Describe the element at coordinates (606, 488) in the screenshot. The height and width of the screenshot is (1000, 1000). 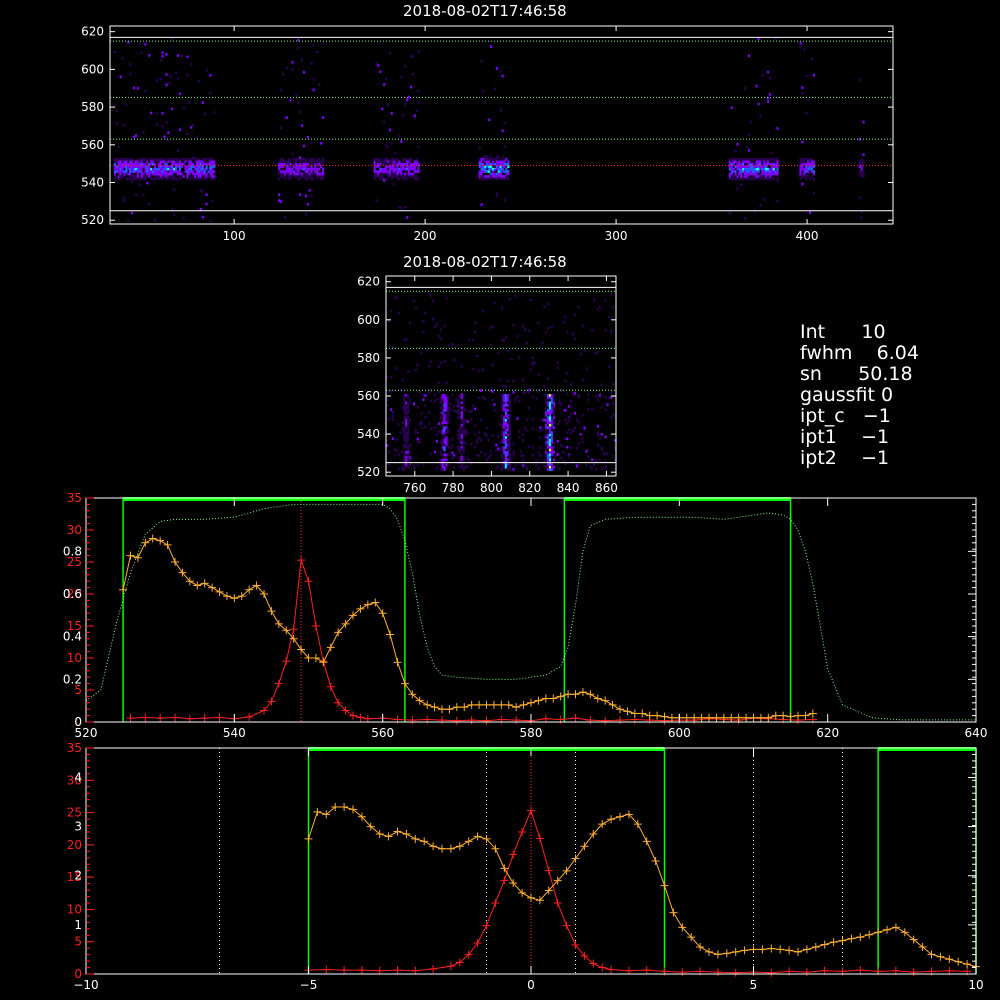
I see `x-tick-label: 860` at that location.